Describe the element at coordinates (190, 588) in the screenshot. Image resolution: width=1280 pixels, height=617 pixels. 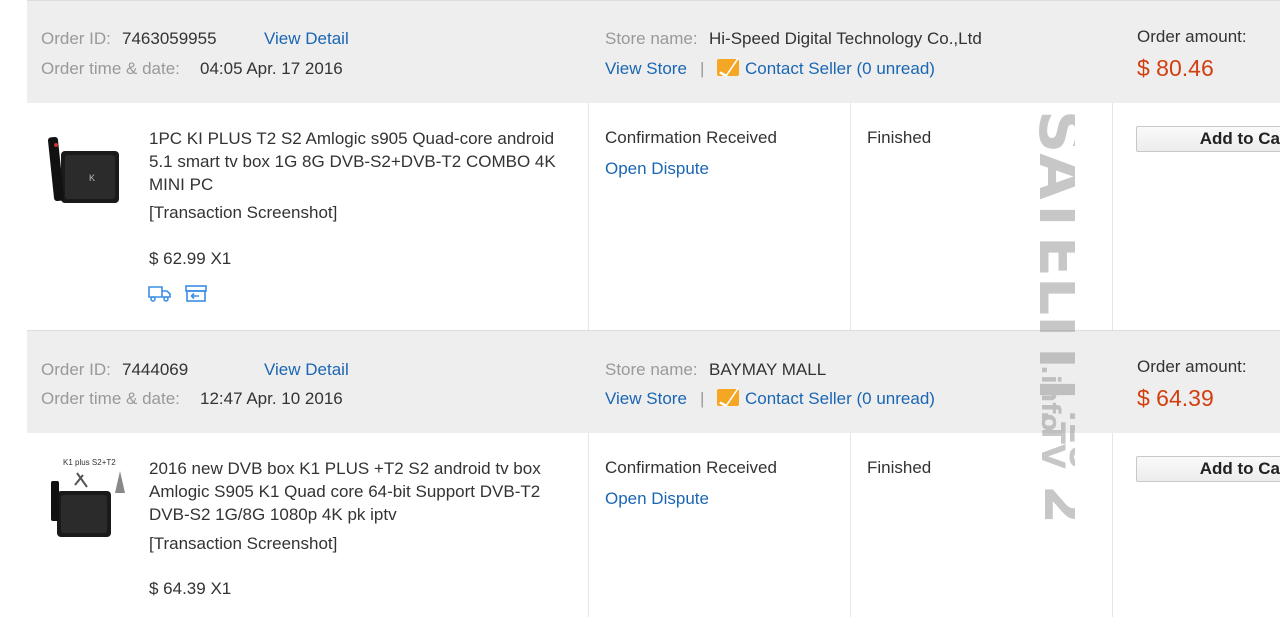
I see `unit-price: $ 64.39 X1` at that location.